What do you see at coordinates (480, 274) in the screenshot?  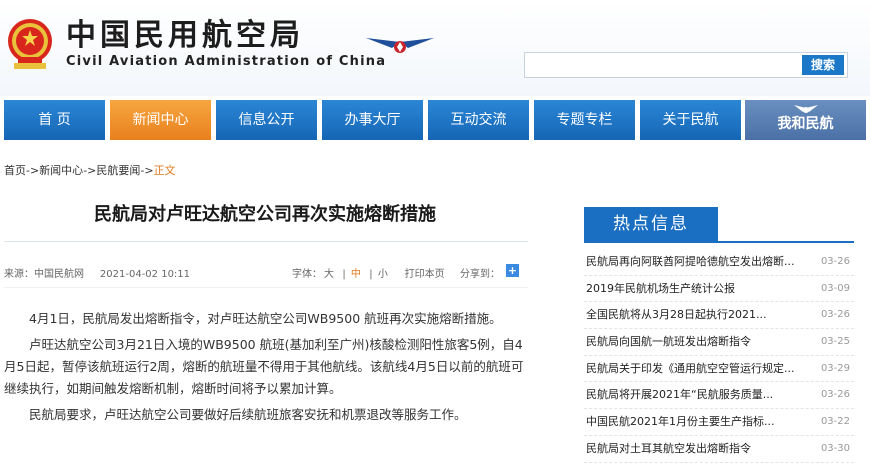 I see `share-label: 分享到：` at bounding box center [480, 274].